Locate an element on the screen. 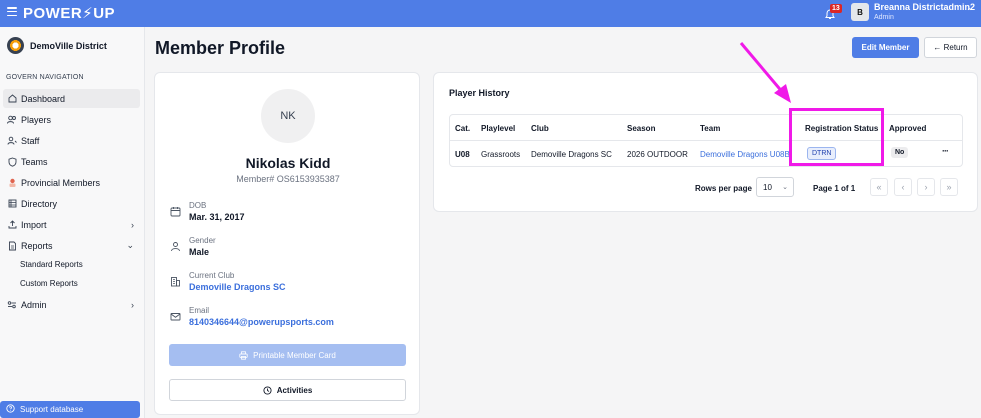 Image resolution: width=981 pixels, height=418 pixels. sidebar-item-label: Staff is located at coordinates (30, 140).